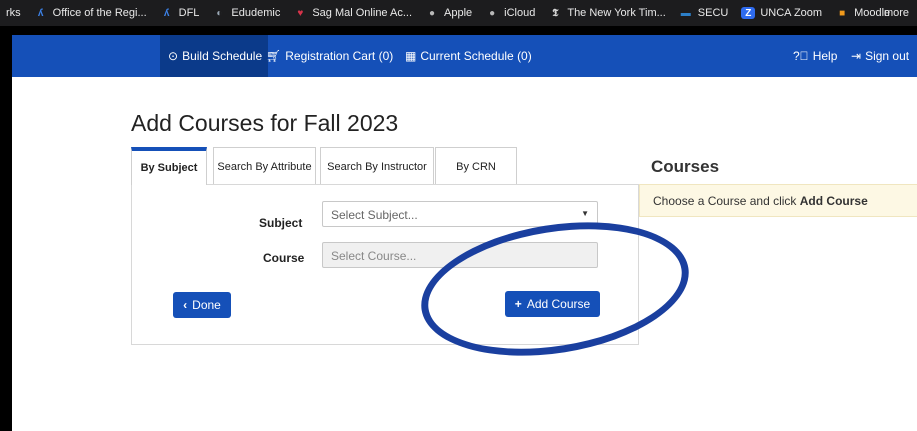 The height and width of the screenshot is (431, 917). Describe the element at coordinates (189, 13) in the screenshot. I see `bookmark-label: DFL` at that location.